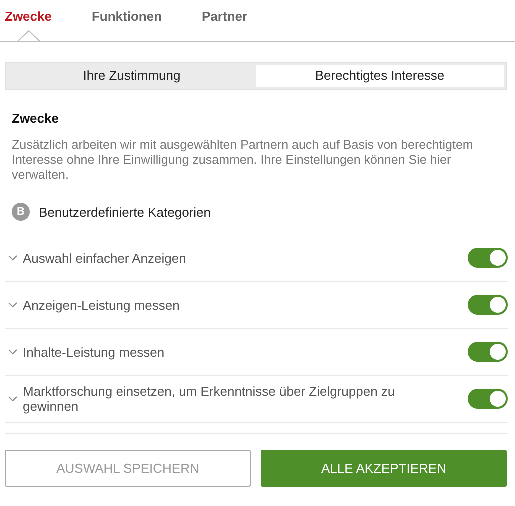  I want to click on category-label: Benutzerdefinierte Kategorien, so click(125, 212).